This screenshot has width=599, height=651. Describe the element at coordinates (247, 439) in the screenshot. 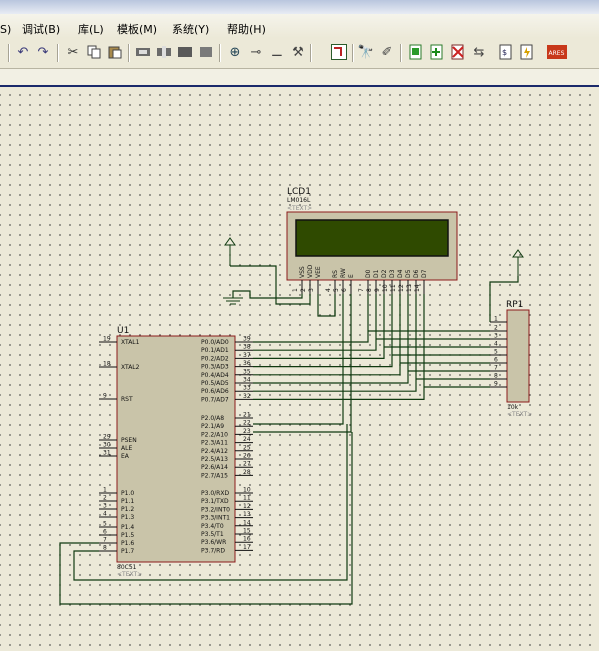

I see `mcu-pin-number: 24` at that location.